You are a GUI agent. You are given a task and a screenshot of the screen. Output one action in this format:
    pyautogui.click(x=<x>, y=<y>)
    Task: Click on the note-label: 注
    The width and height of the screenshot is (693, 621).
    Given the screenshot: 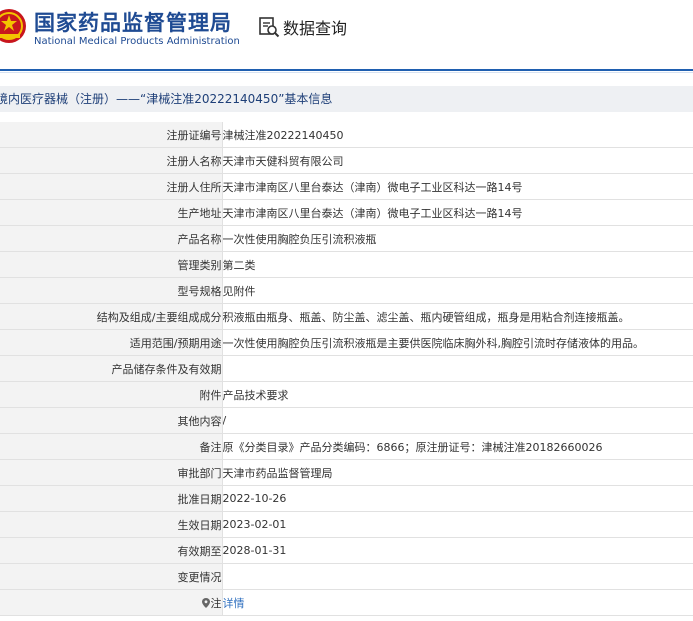 What is the action you would take?
    pyautogui.click(x=216, y=603)
    